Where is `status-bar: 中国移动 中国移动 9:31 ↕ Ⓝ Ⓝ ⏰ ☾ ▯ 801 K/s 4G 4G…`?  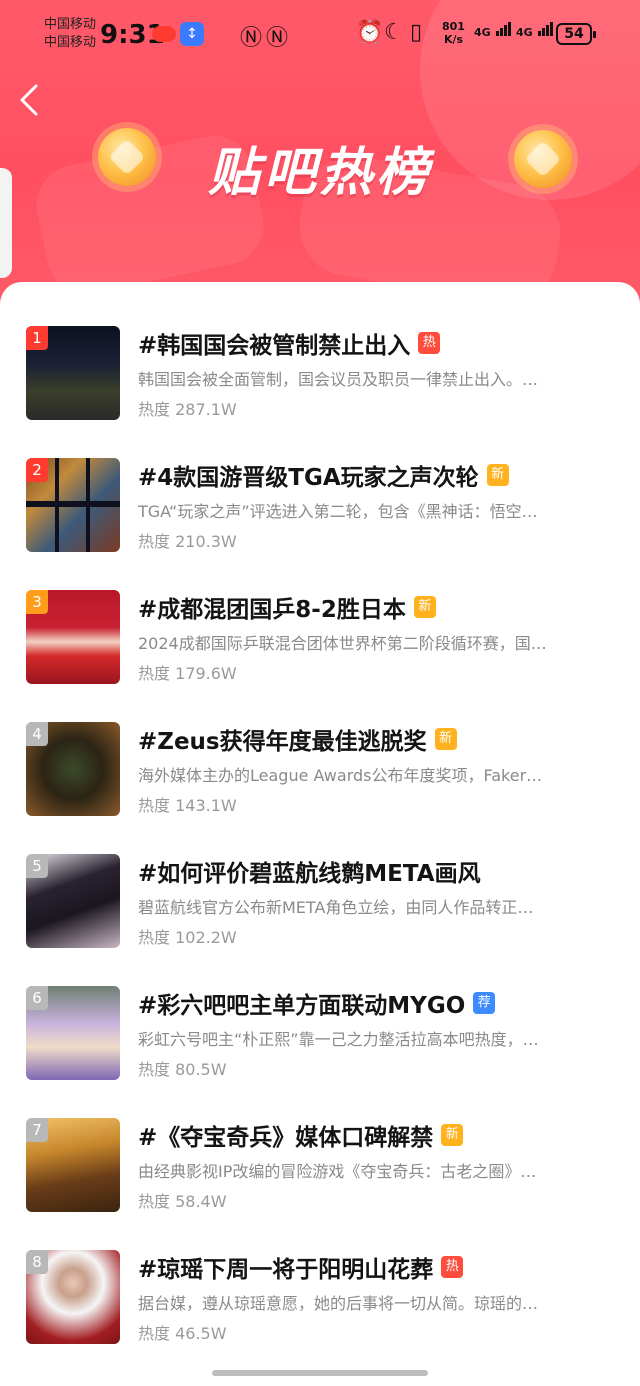 status-bar: 中国移动 中国移动 9:31 ↕ Ⓝ Ⓝ ⏰ ☾ ▯ 801 K/s 4G 4G… is located at coordinates (320, 35).